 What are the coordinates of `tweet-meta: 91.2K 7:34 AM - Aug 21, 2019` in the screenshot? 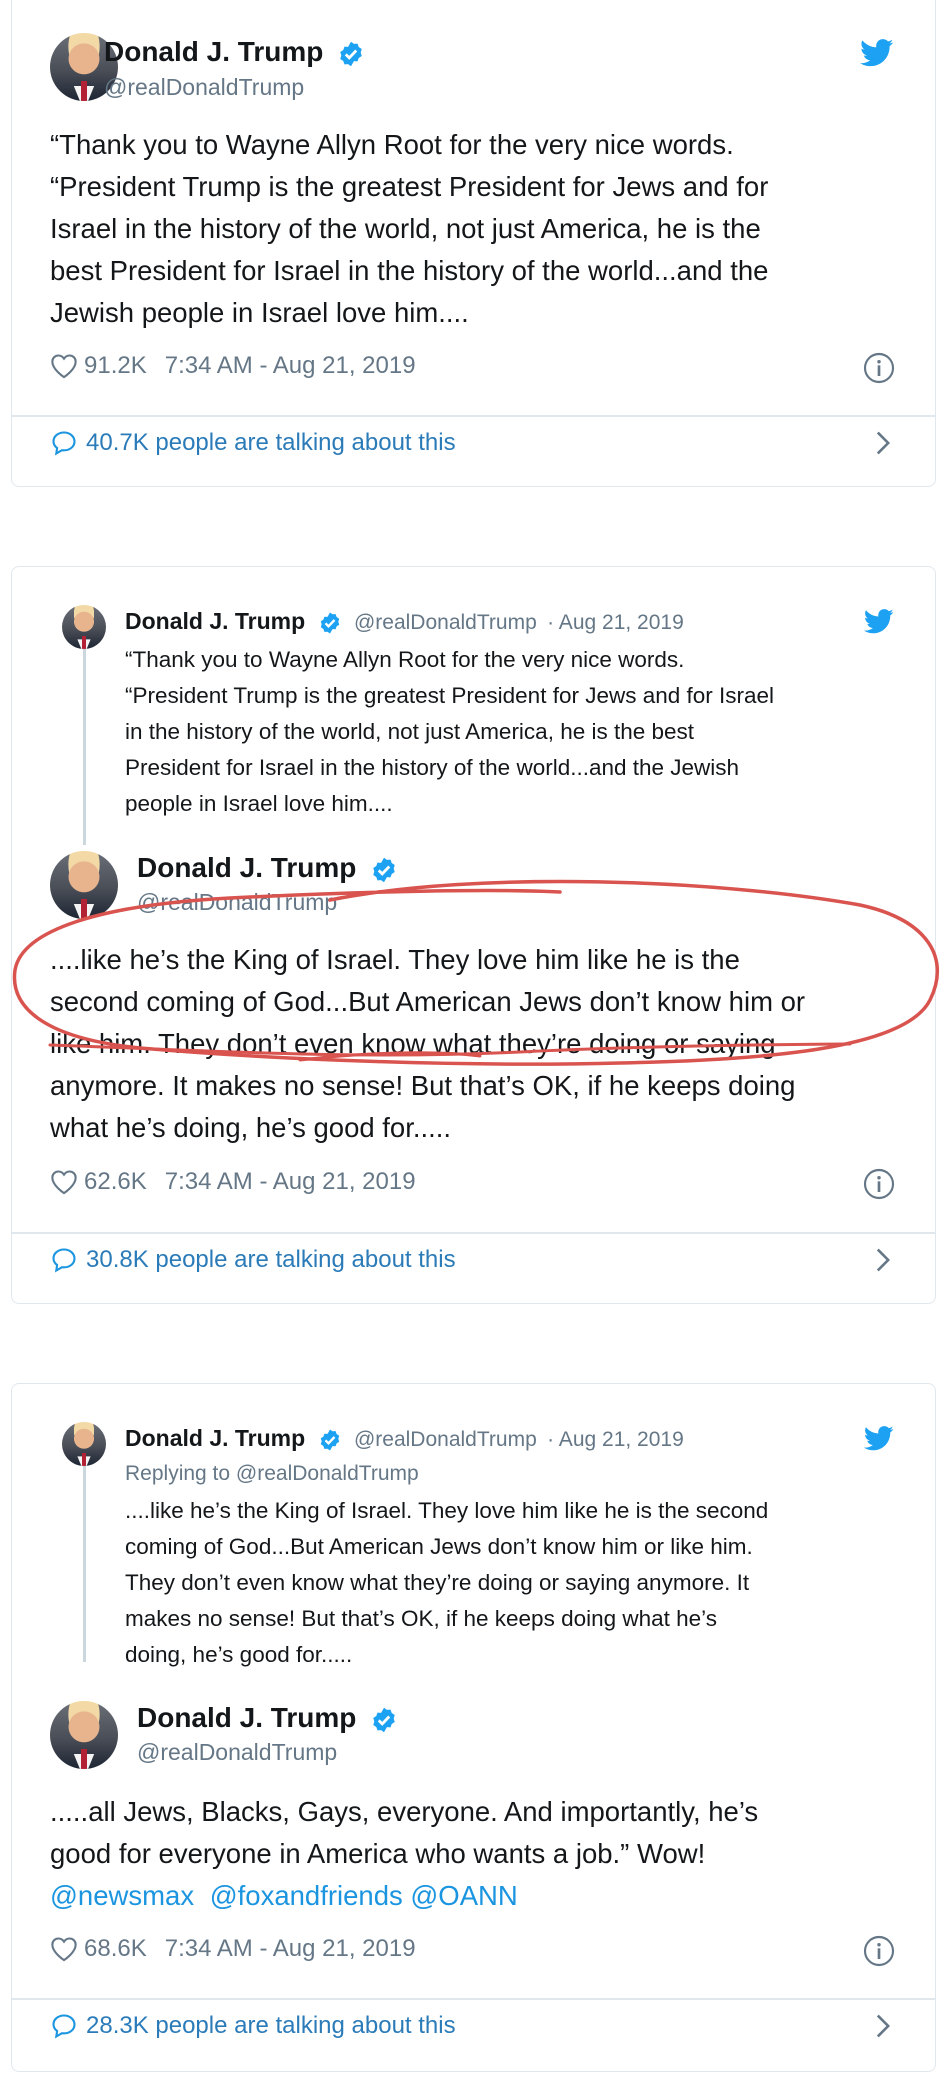 It's located at (233, 366).